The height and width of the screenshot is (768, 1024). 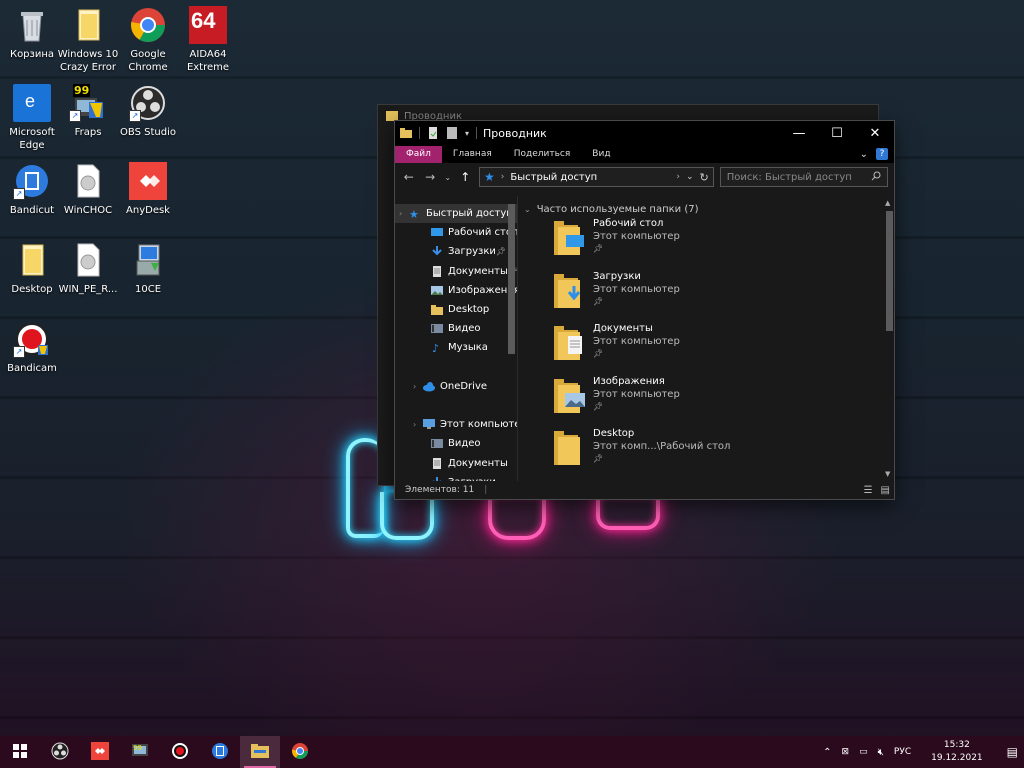 I want to click on recycle-bin-icon, so click(x=32, y=25).